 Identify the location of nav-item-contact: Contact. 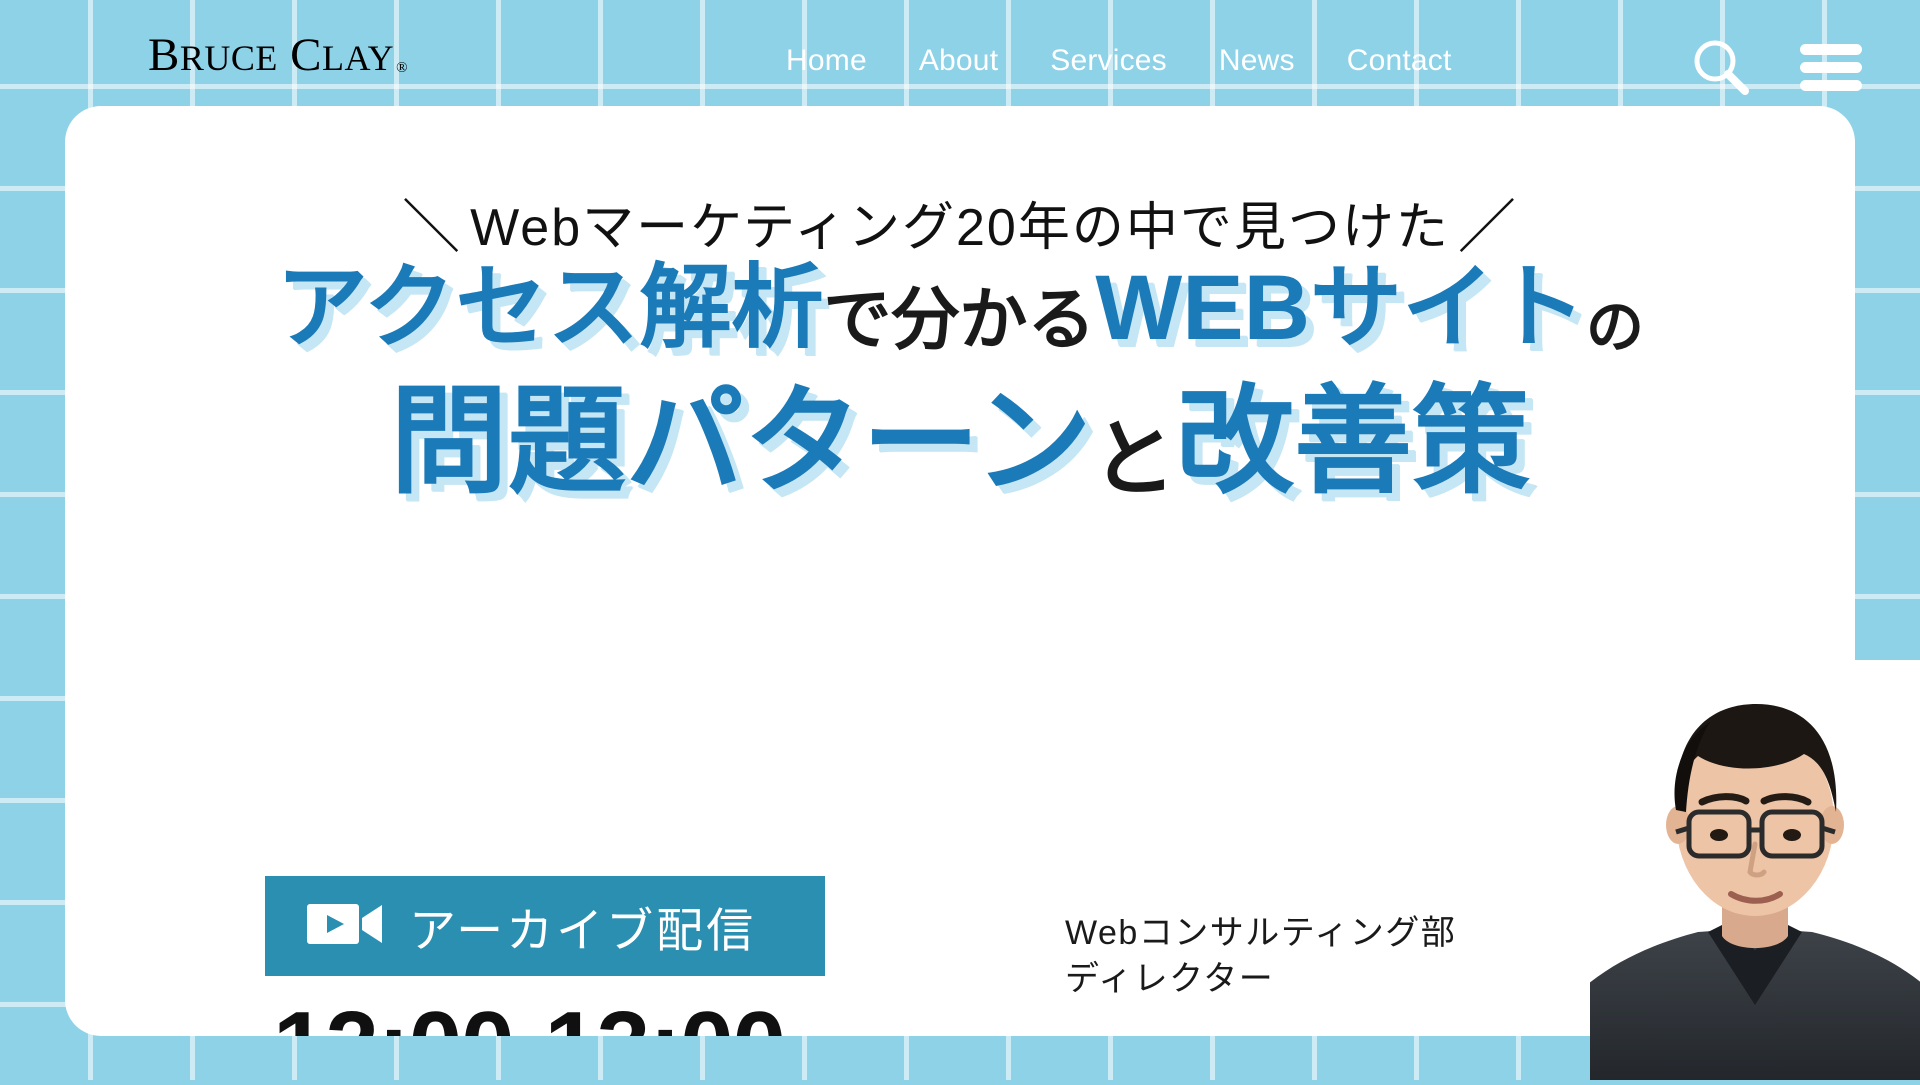
(1399, 61).